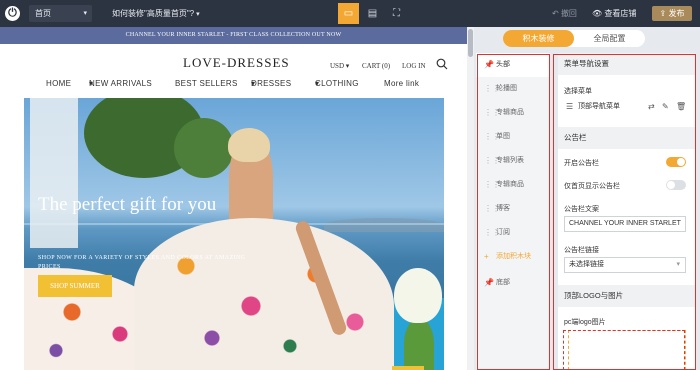  I want to click on desktop-view-icon: ▭, so click(348, 13).